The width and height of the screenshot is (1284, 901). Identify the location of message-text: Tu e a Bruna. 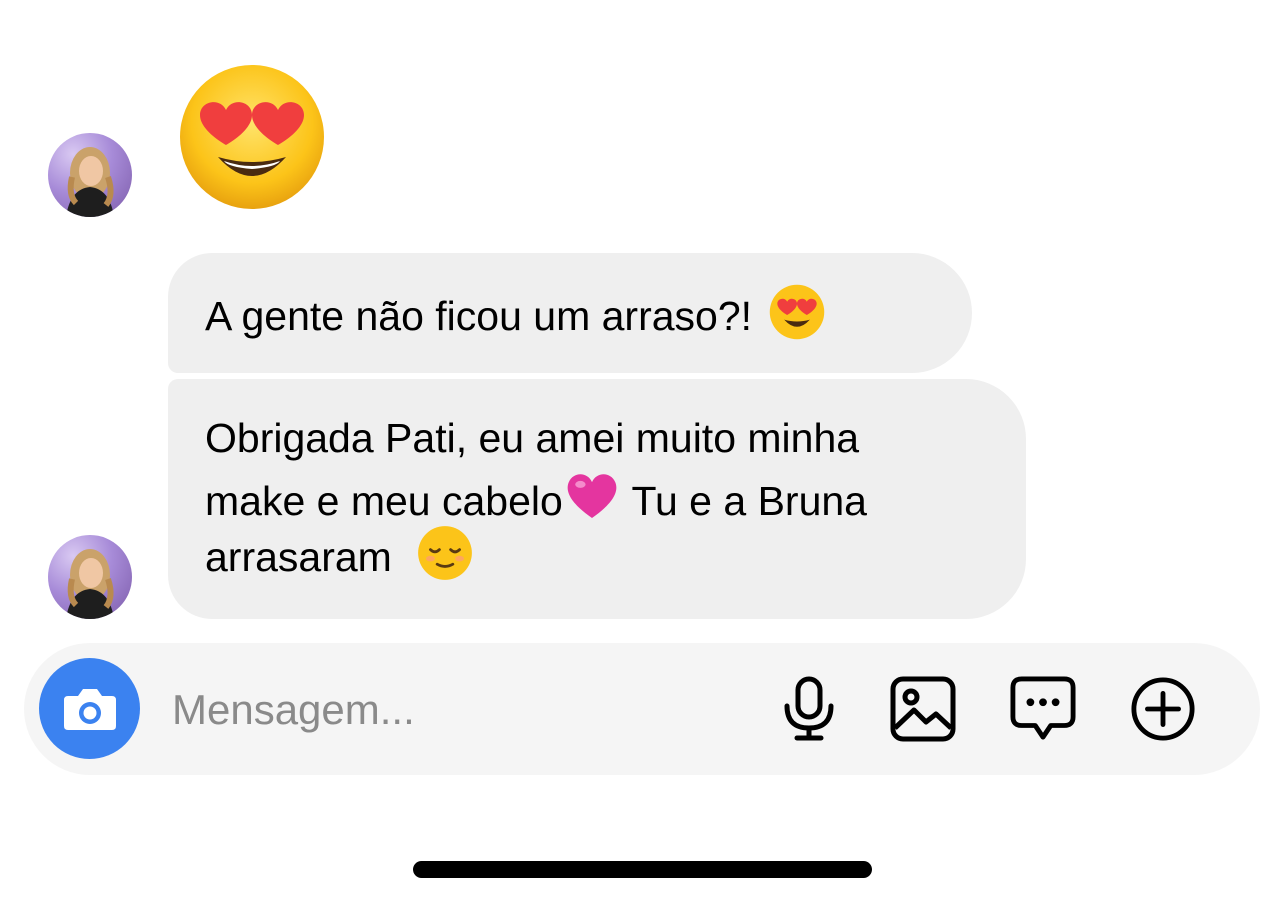
(743, 501).